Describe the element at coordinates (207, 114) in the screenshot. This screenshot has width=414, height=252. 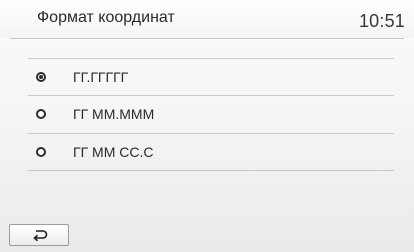
I see `option-row-dm: ГГ ММ.МММ` at that location.